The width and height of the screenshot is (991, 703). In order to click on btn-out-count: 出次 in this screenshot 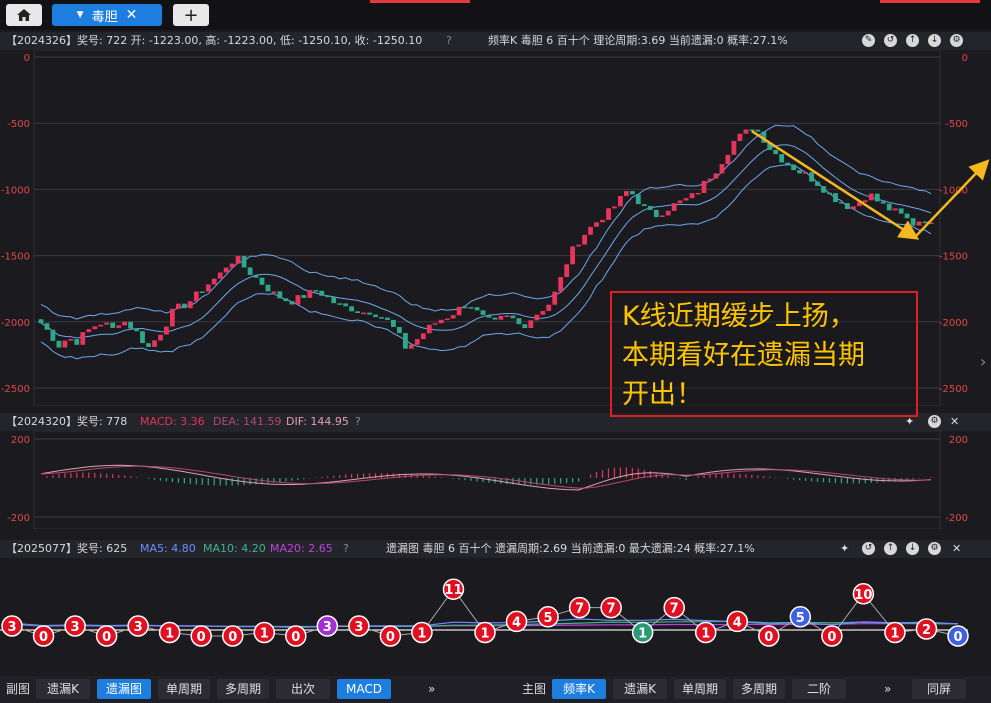, I will do `click(303, 689)`.